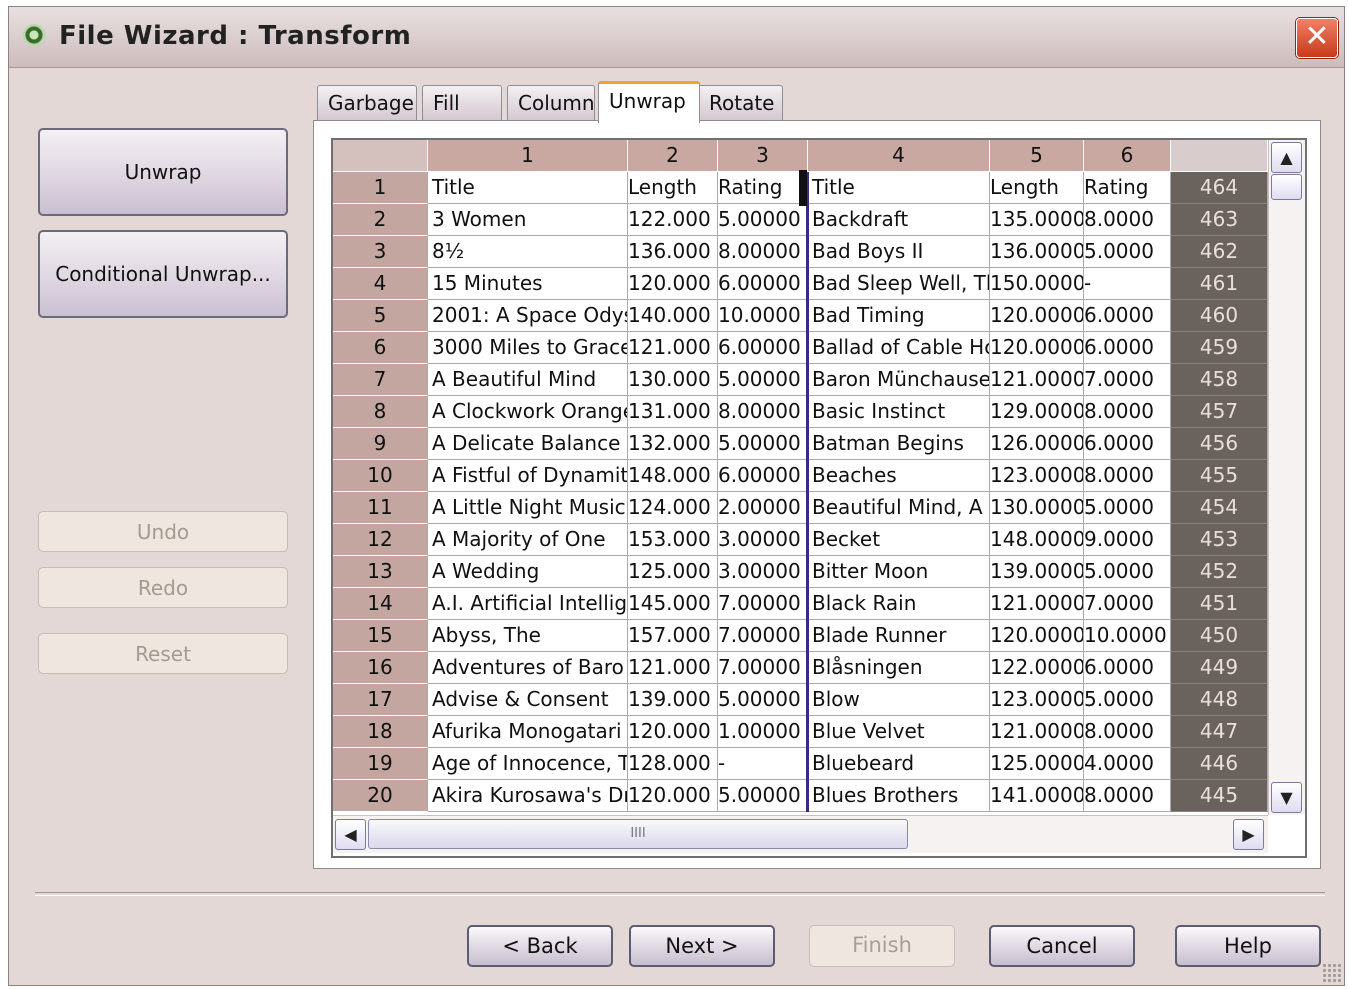 The image size is (1349, 989). What do you see at coordinates (882, 946) in the screenshot?
I see `finish-button: Finish` at bounding box center [882, 946].